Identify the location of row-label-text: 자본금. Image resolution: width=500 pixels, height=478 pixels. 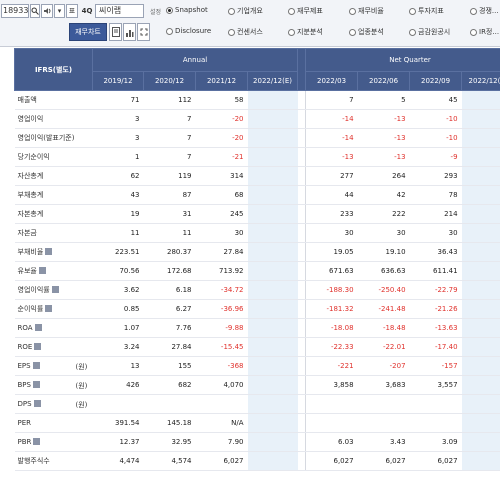
(27, 233).